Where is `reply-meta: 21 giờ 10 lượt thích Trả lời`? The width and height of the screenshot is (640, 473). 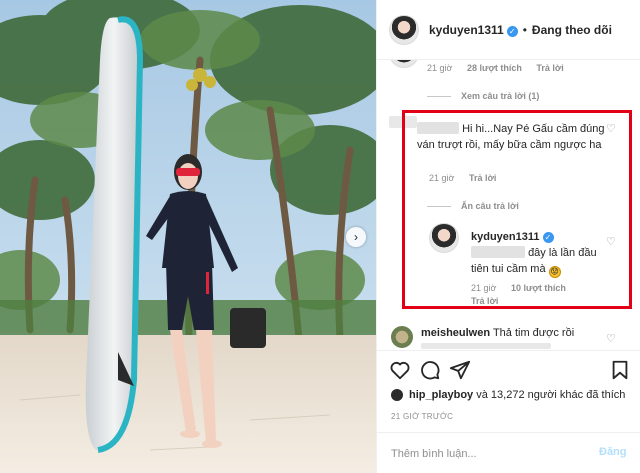
reply-meta: 21 giờ 10 lượt thích Trả lời is located at coordinates (541, 295).